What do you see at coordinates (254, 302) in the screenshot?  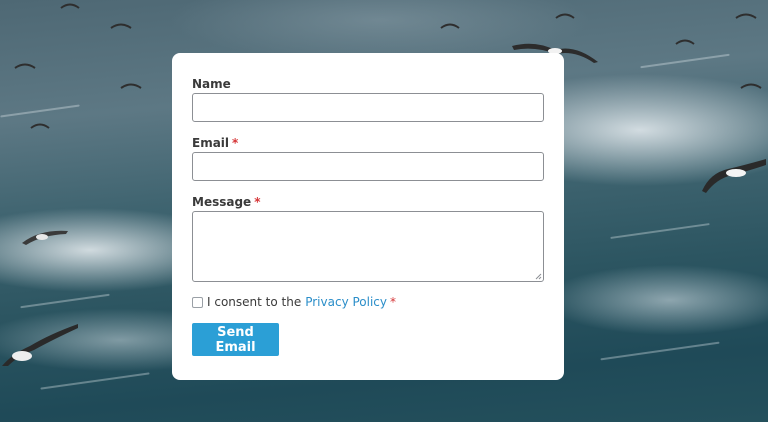 I see `consent-text: I consent to the` at bounding box center [254, 302].